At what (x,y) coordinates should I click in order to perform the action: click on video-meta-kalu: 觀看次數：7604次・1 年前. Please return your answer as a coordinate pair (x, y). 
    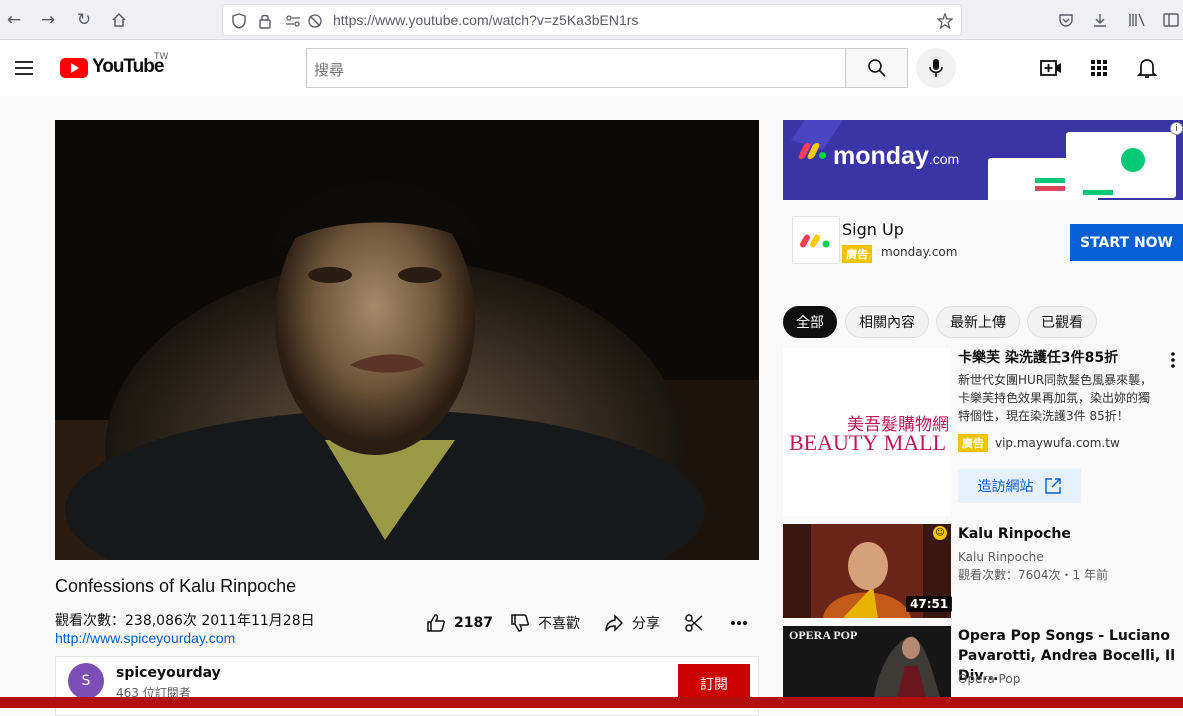
    Looking at the image, I should click on (1033, 575).